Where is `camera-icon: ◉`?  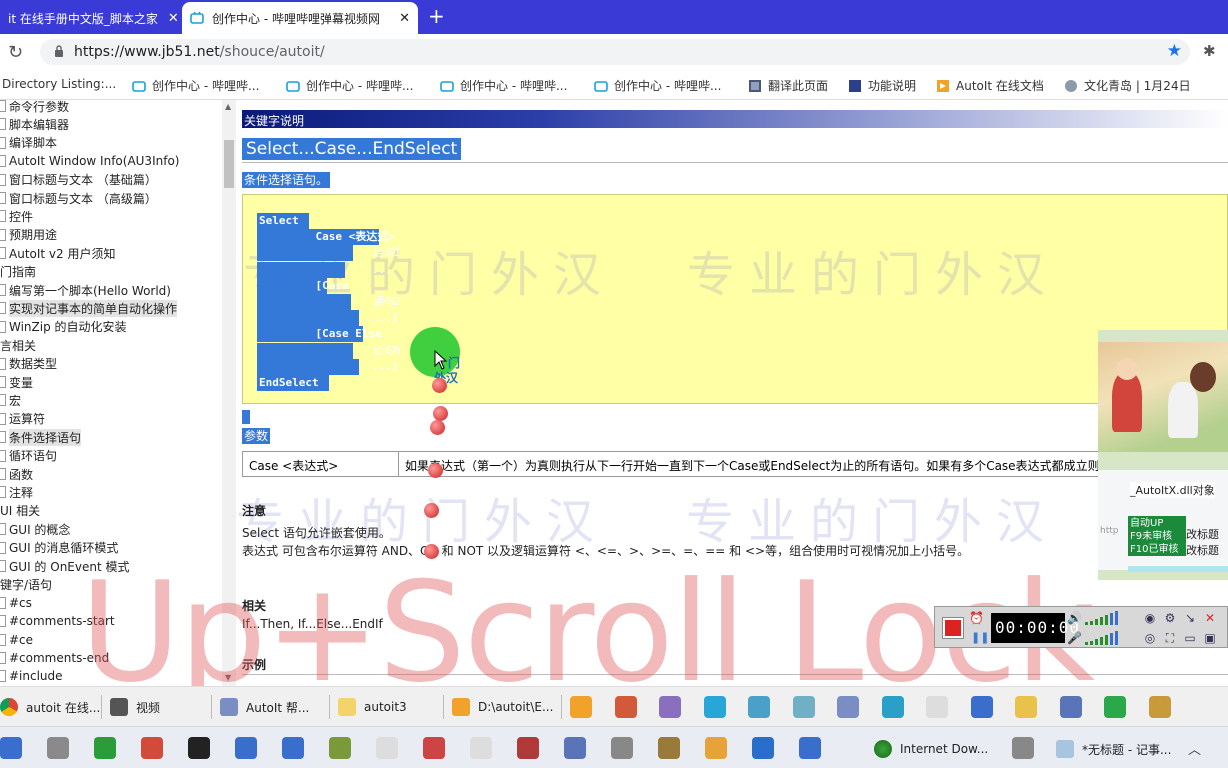
camera-icon: ◉ is located at coordinates (1150, 618).